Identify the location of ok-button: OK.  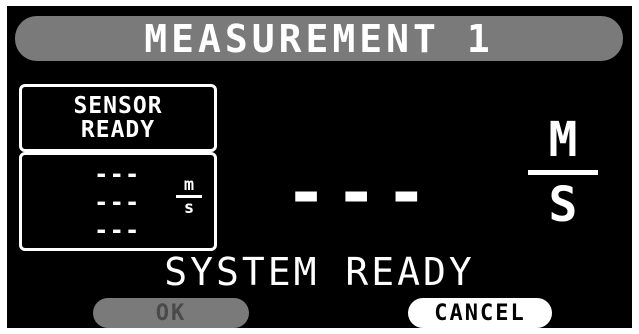
(171, 313).